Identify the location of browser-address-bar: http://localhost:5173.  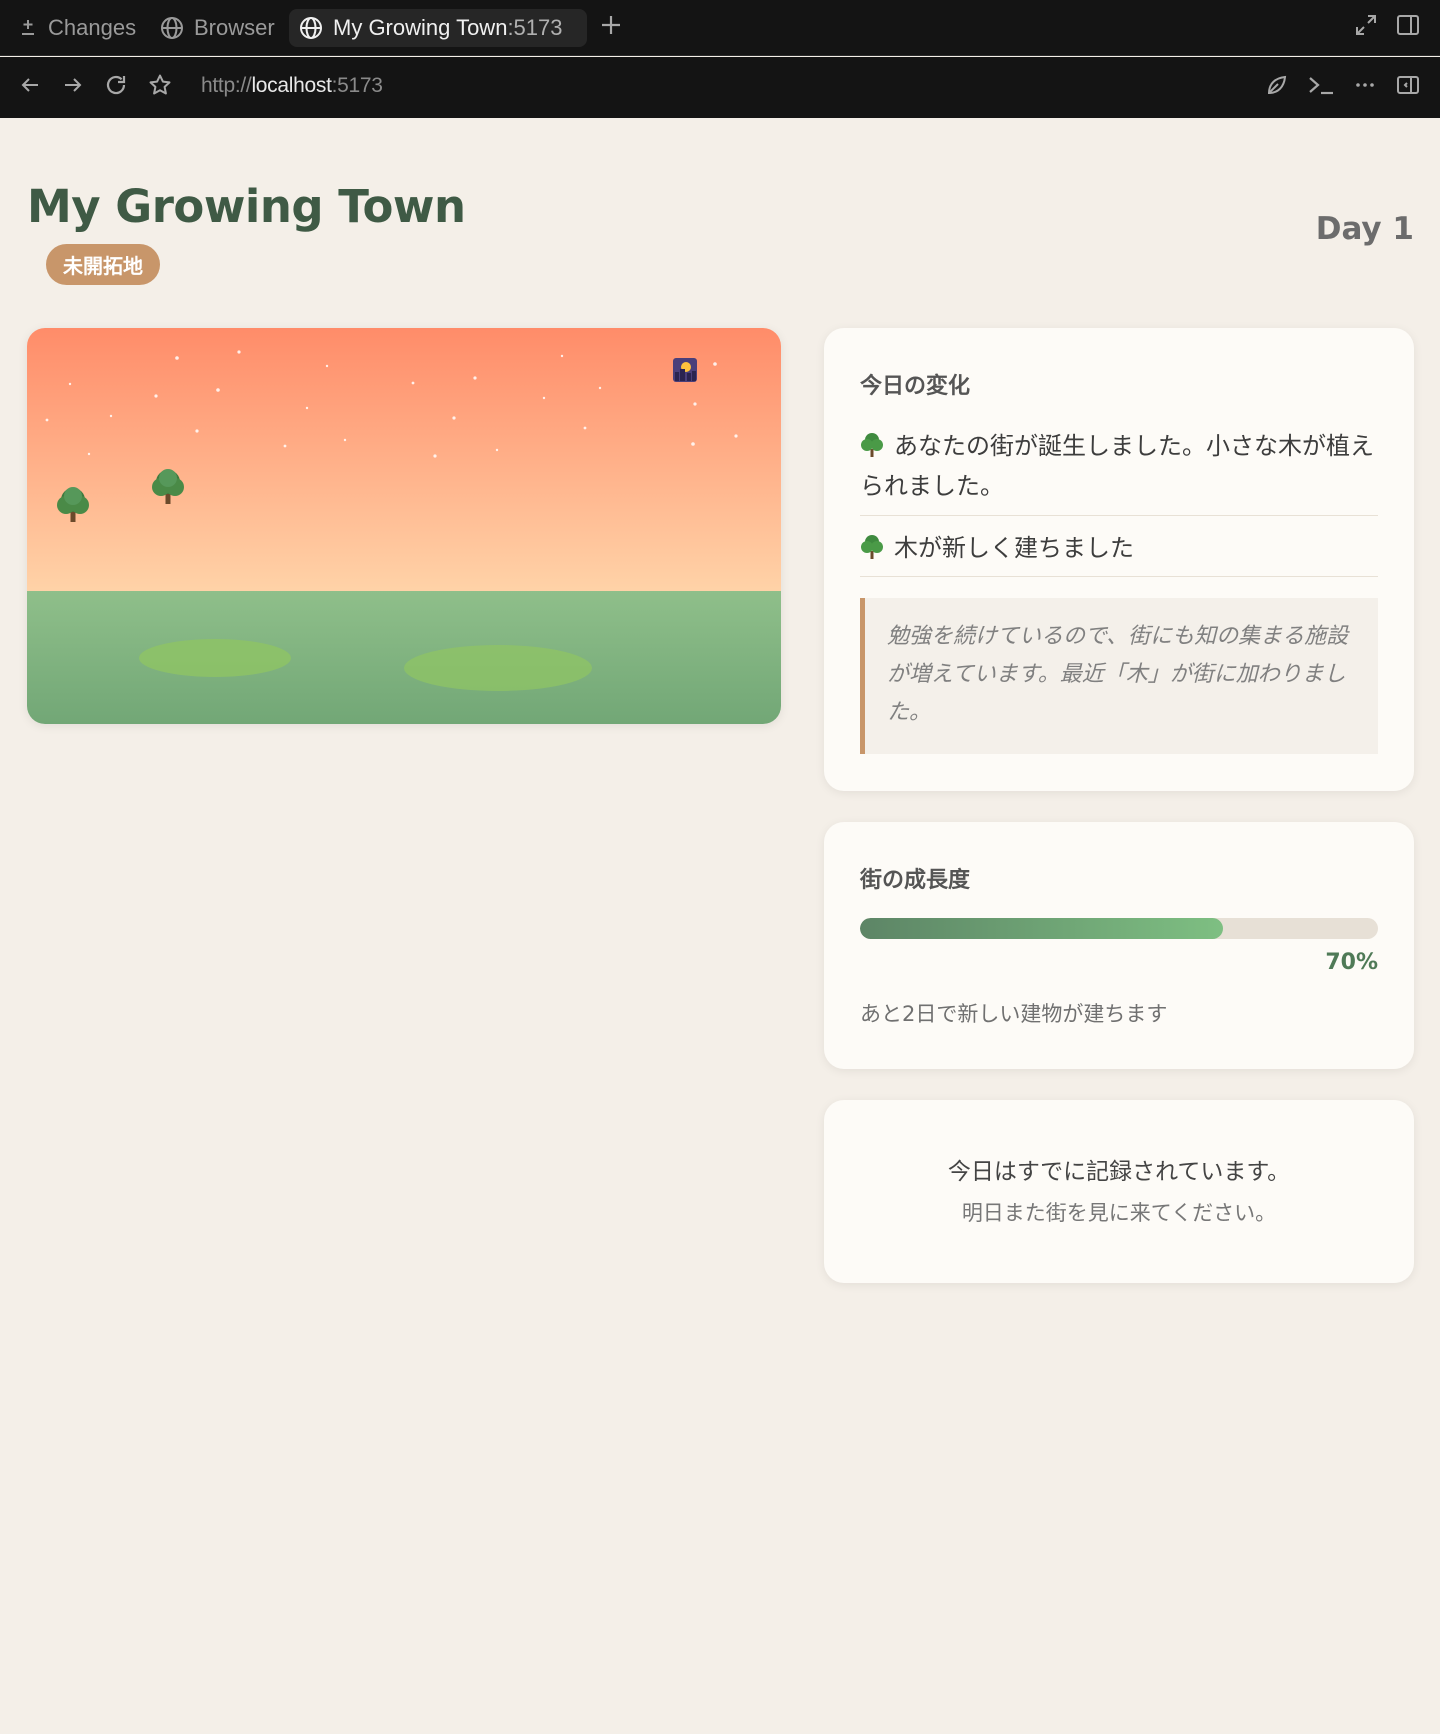
(720, 87).